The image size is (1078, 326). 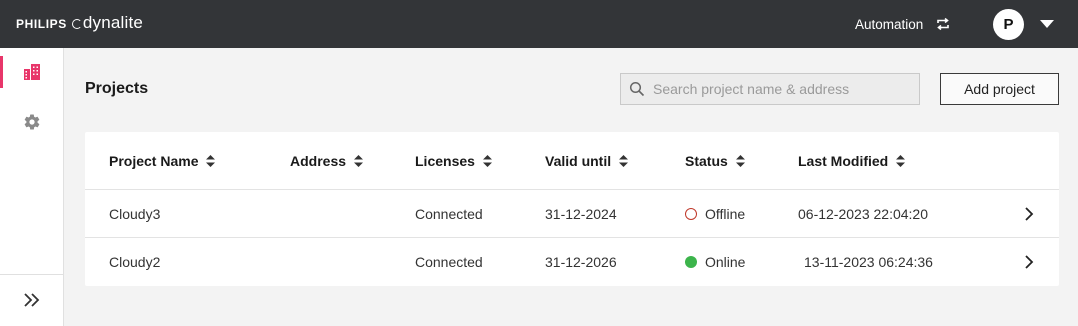 What do you see at coordinates (637, 89) in the screenshot?
I see `search-icon` at bounding box center [637, 89].